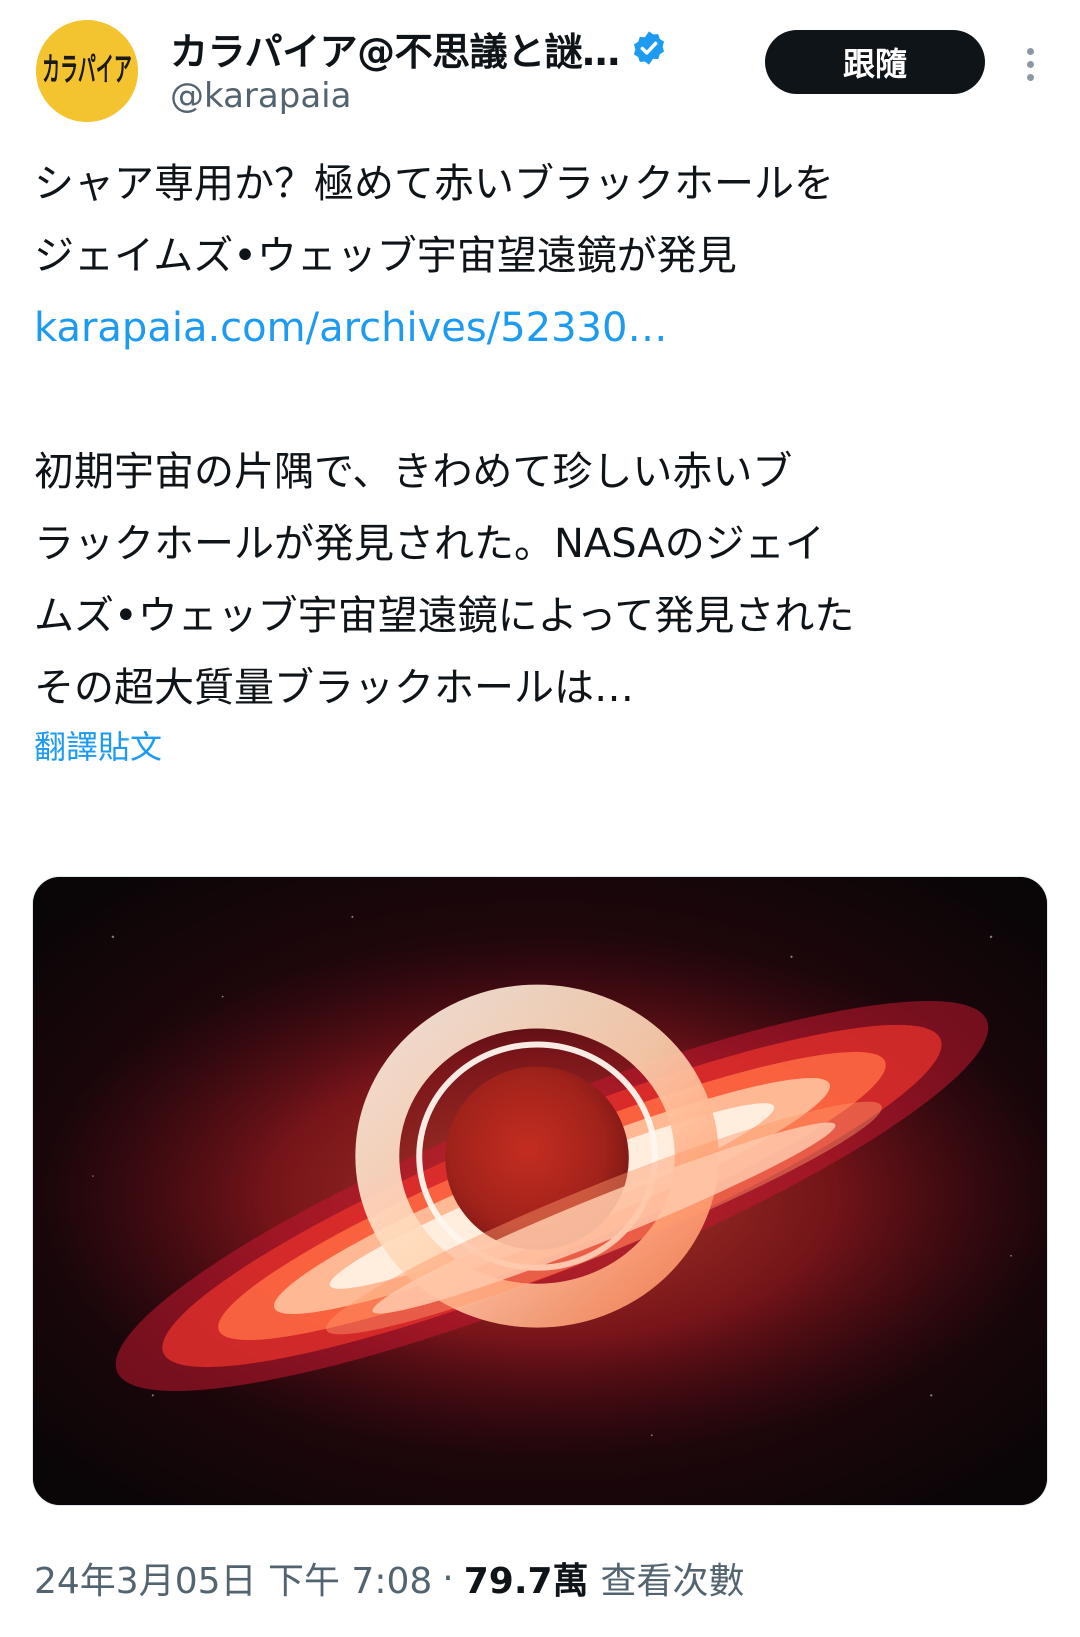 The image size is (1080, 1637). What do you see at coordinates (875, 62) in the screenshot?
I see `follow-button: 跟隨` at bounding box center [875, 62].